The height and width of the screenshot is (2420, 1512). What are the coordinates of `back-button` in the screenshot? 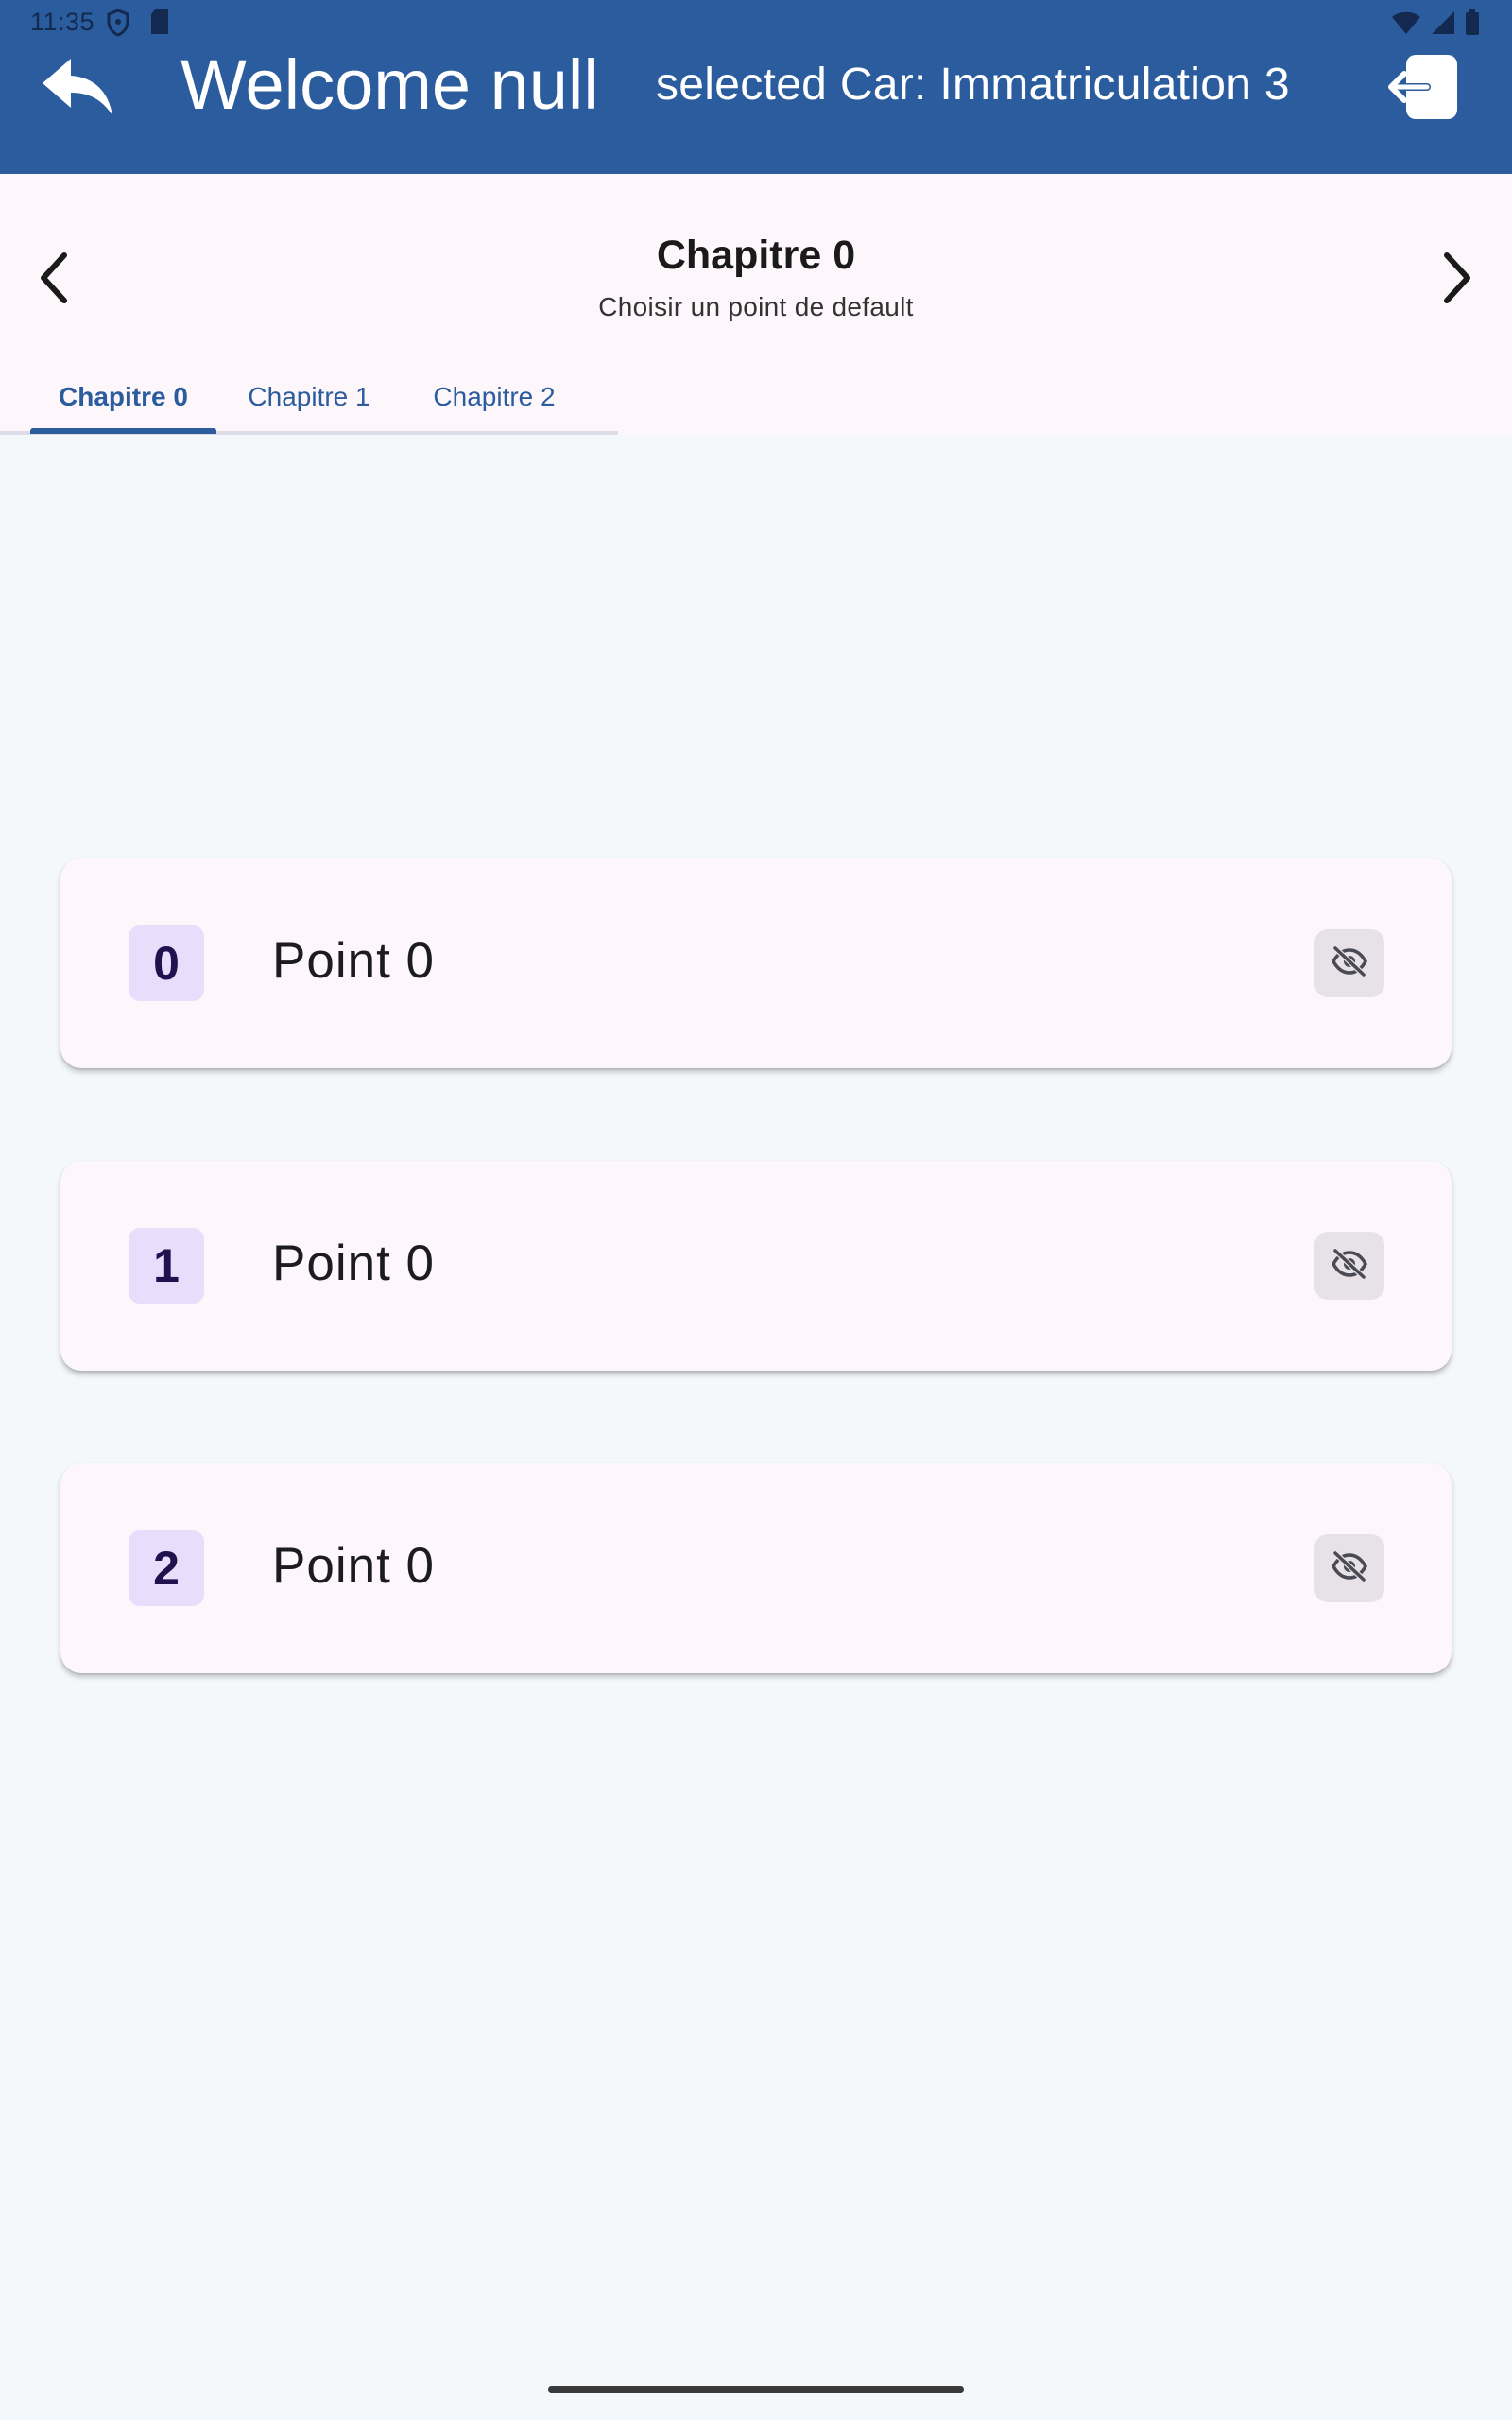 It's located at (77, 89).